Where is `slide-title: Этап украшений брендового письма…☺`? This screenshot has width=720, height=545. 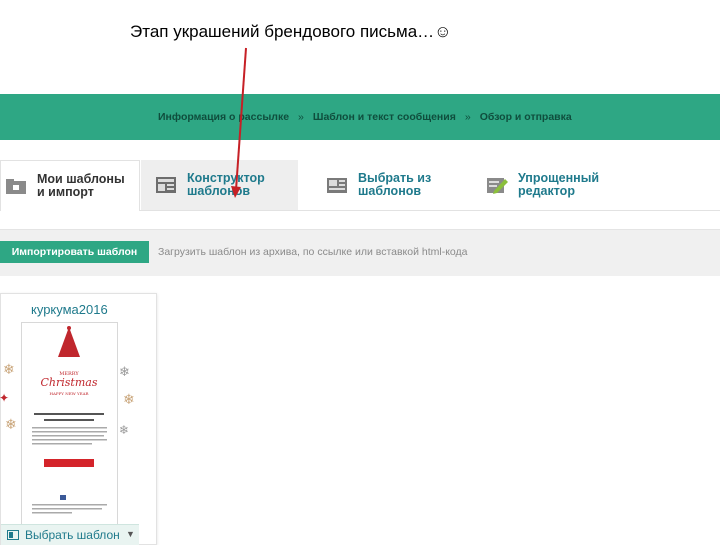
slide-title: Этап украшений брендового письма…☺ is located at coordinates (291, 31).